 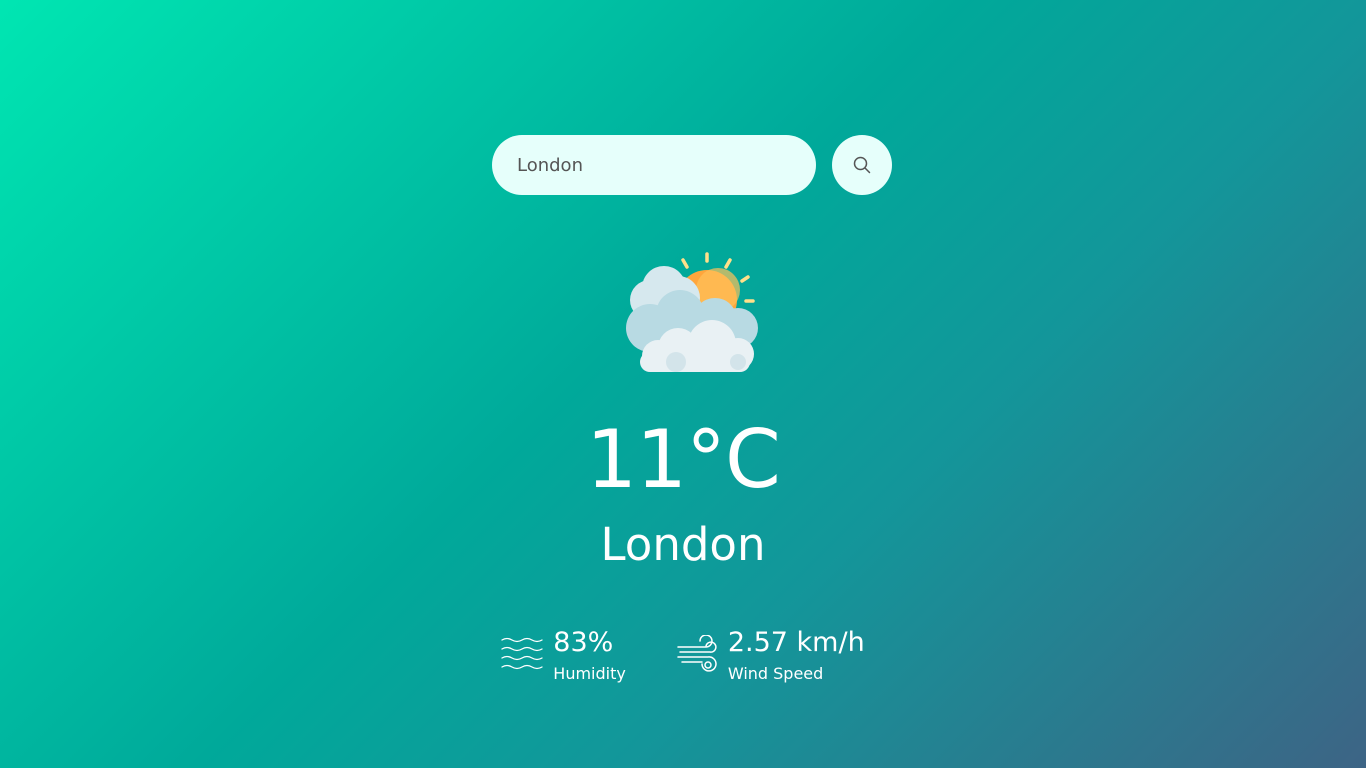 What do you see at coordinates (796, 642) in the screenshot?
I see `wind-value: 2.57 km/h` at bounding box center [796, 642].